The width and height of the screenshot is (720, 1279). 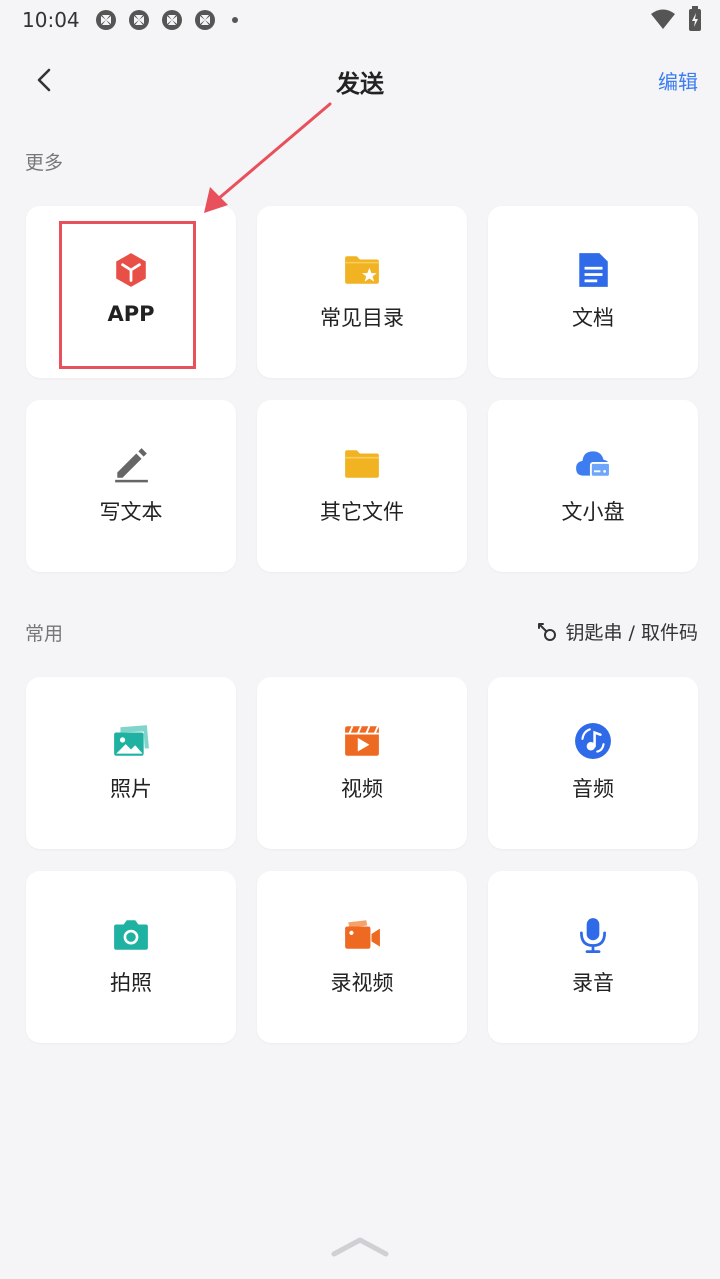 What do you see at coordinates (234, 20) in the screenshot?
I see `more-notifications-dot` at bounding box center [234, 20].